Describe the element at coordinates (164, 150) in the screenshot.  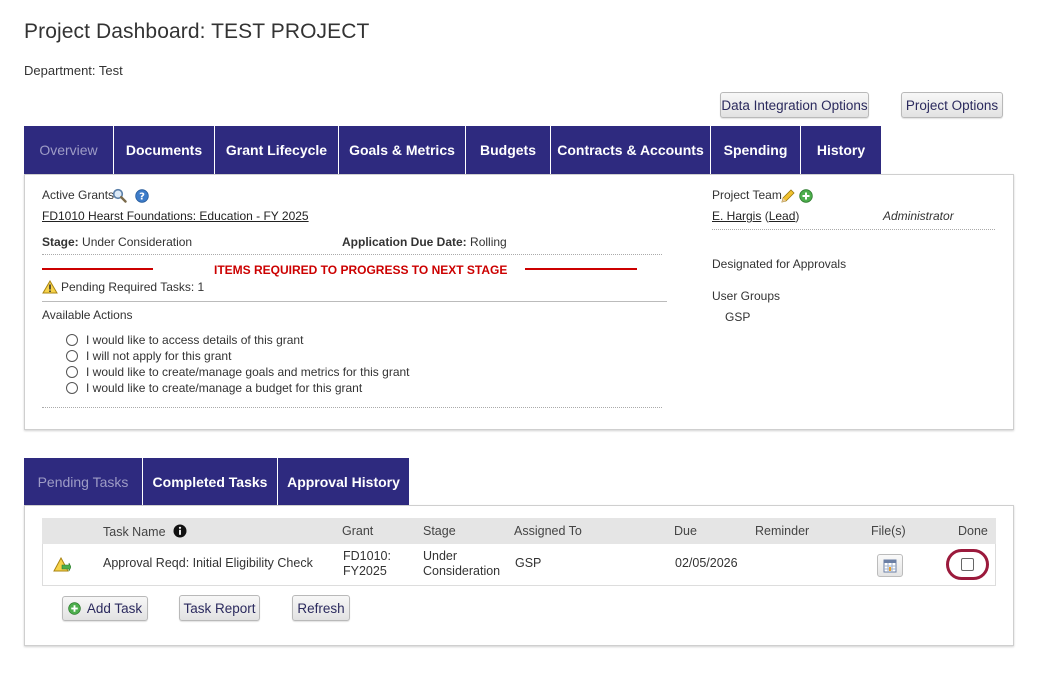
I see `tab-documents: Documents` at that location.